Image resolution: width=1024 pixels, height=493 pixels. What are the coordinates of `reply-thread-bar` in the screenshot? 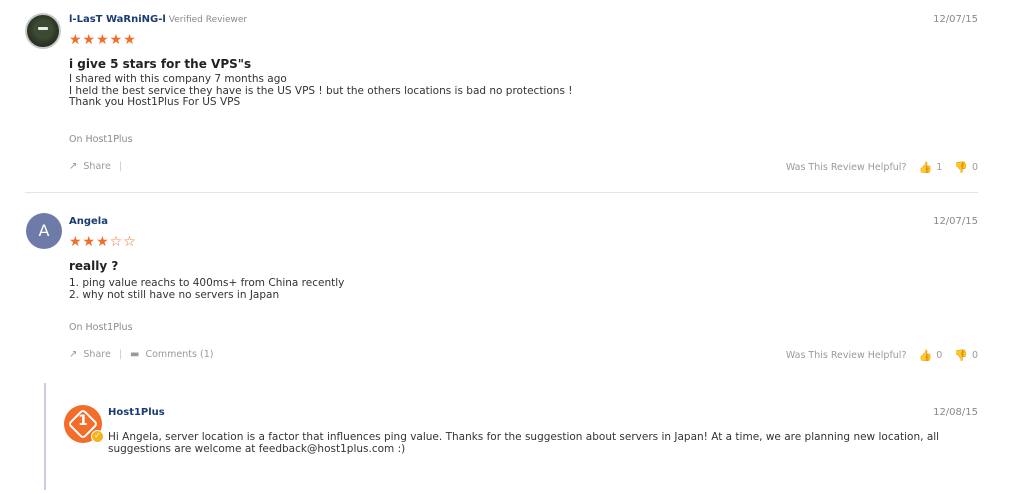 It's located at (45, 436).